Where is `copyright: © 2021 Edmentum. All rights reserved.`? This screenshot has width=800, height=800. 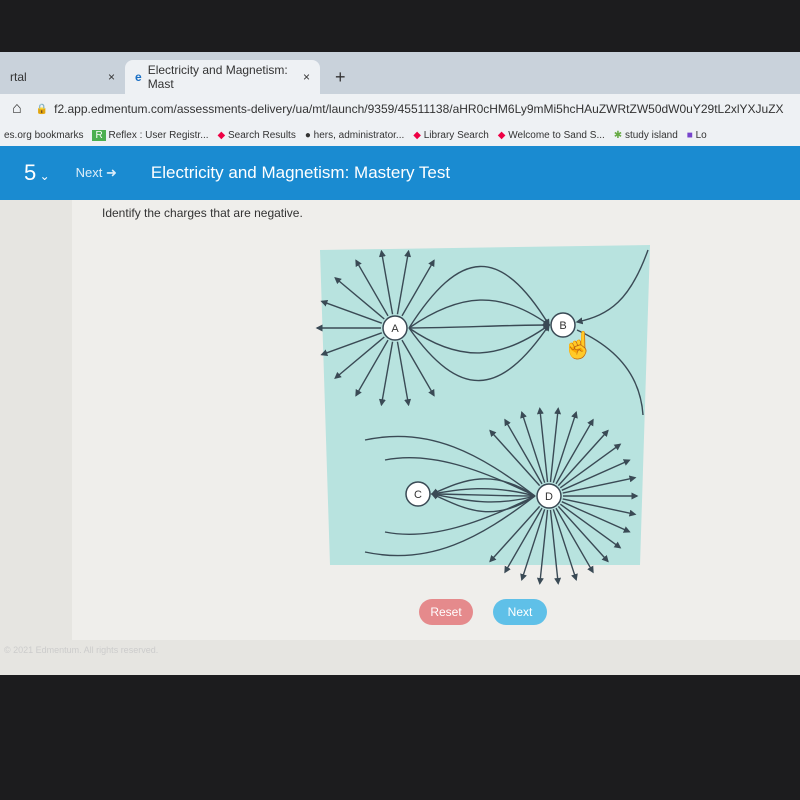 copyright: © 2021 Edmentum. All rights reserved. is located at coordinates (81, 650).